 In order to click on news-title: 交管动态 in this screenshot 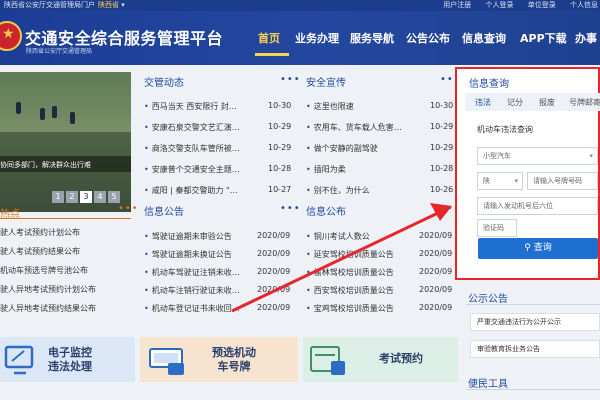, I will do `click(164, 81)`.